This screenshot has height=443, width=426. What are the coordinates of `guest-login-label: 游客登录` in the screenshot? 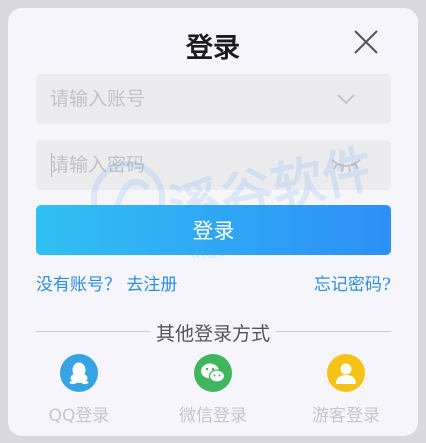 It's located at (346, 416).